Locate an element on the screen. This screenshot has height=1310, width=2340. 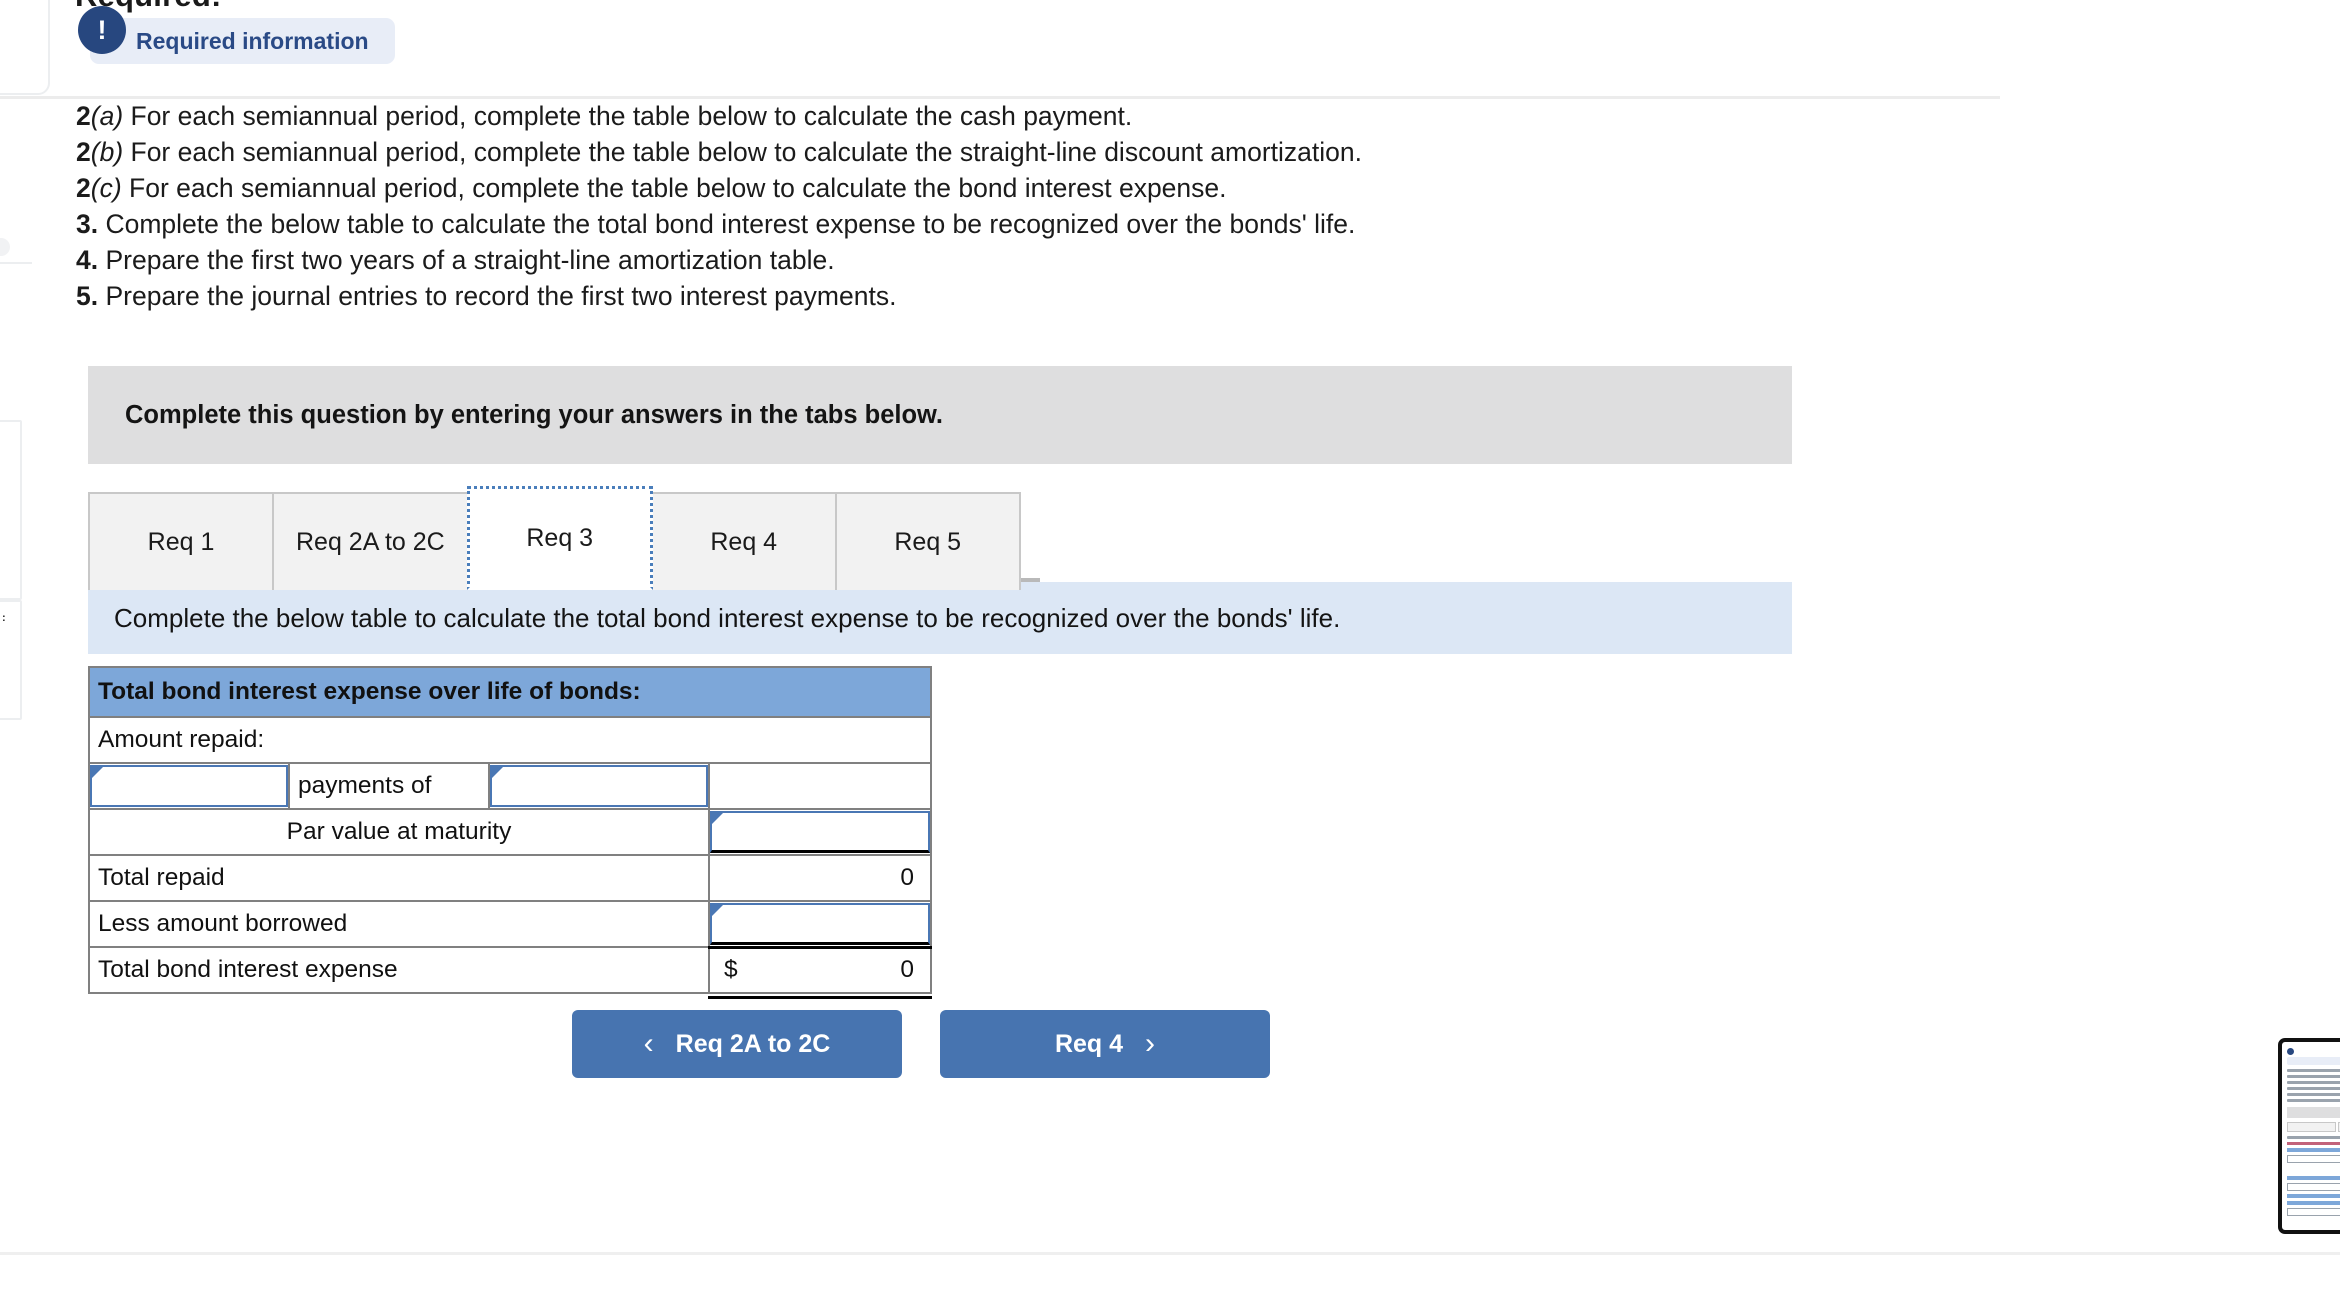
total-repaid-value: 0 is located at coordinates (820, 878).